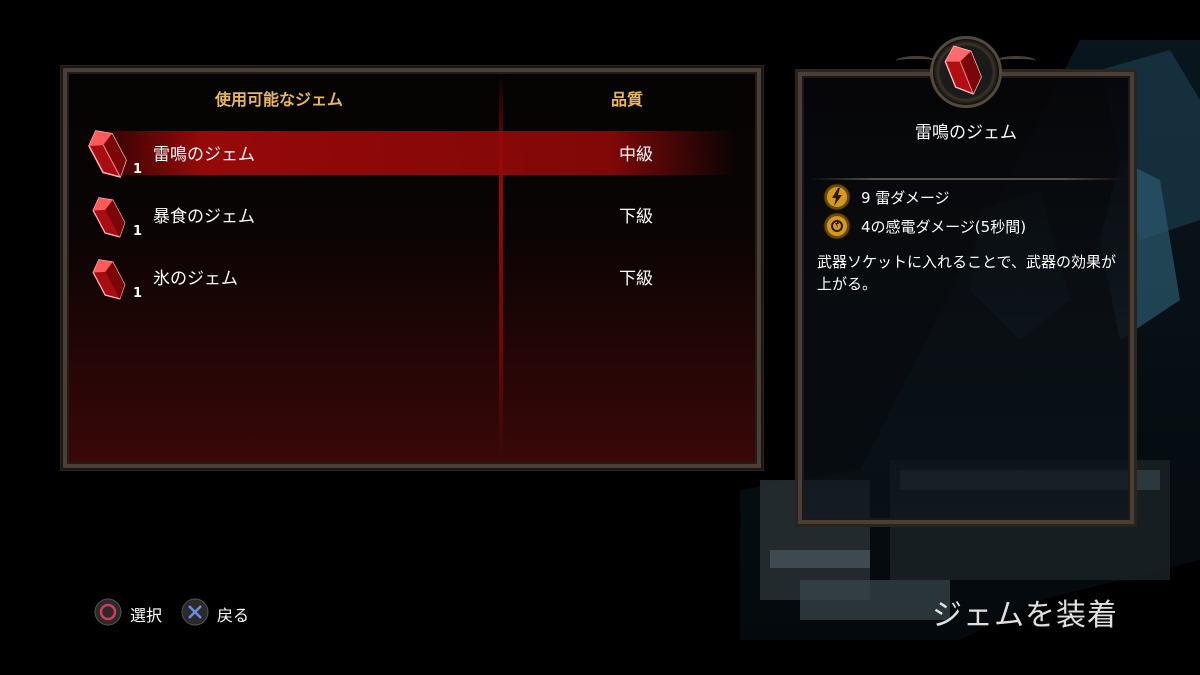 The height and width of the screenshot is (675, 1200). What do you see at coordinates (1025, 615) in the screenshot?
I see `screen-title: ジェムを装着` at bounding box center [1025, 615].